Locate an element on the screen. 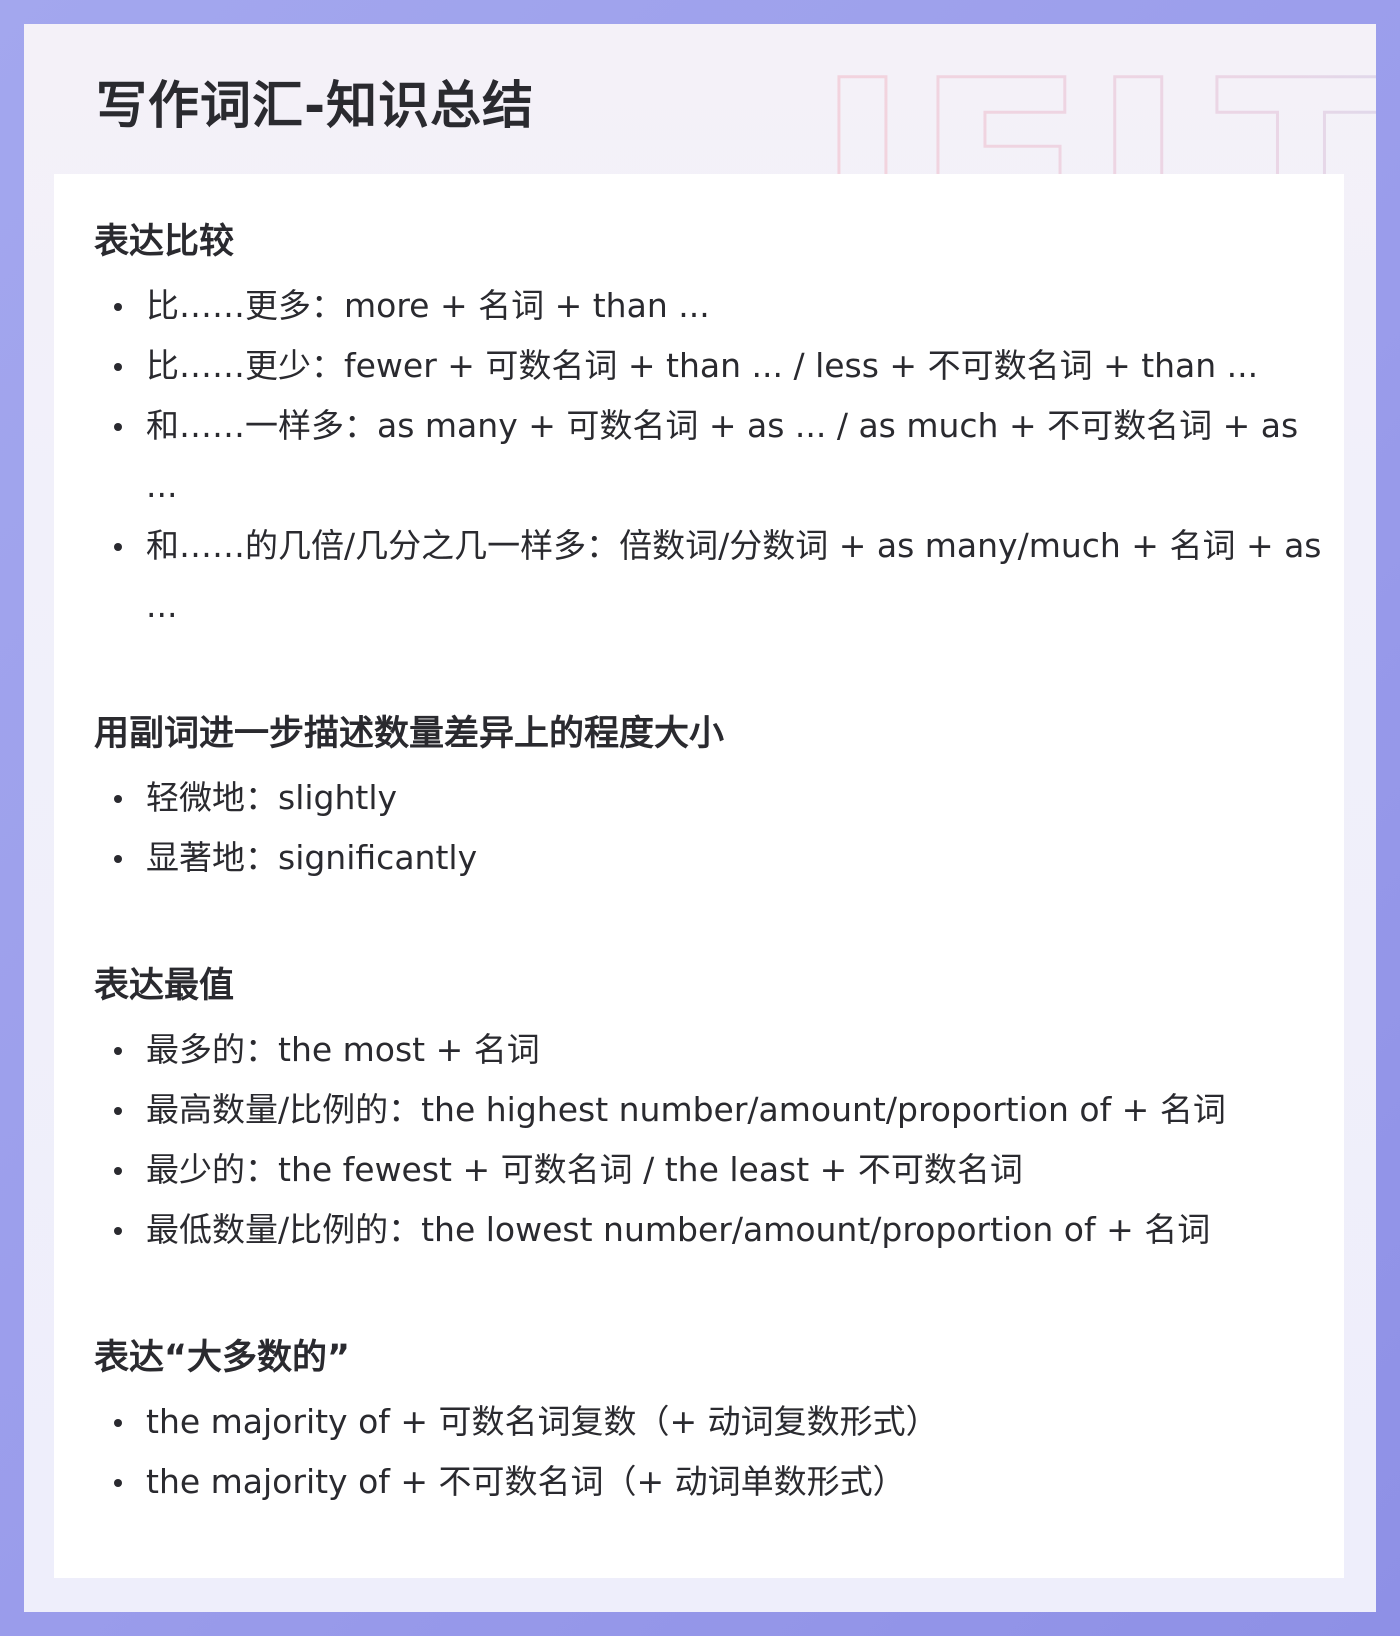  section-heading: 用副词进一步描述数量差异上的程度大小 is located at coordinates (409, 734).